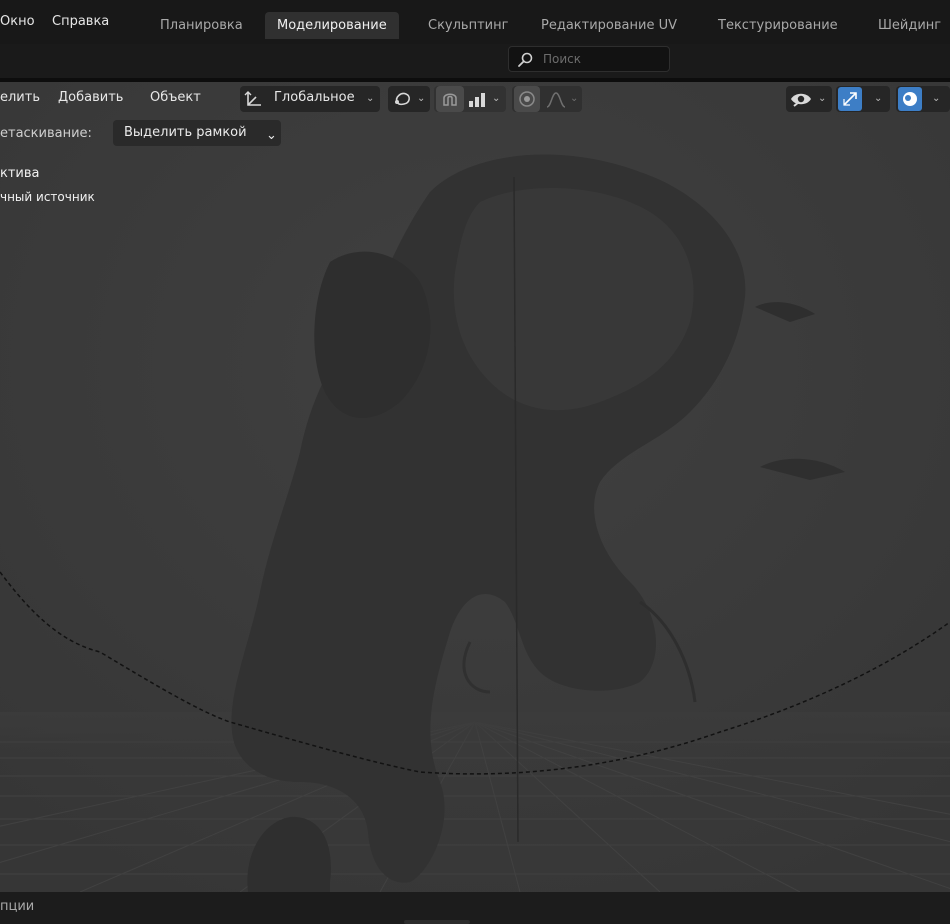  I want to click on visibility-eye-icon, so click(801, 100).